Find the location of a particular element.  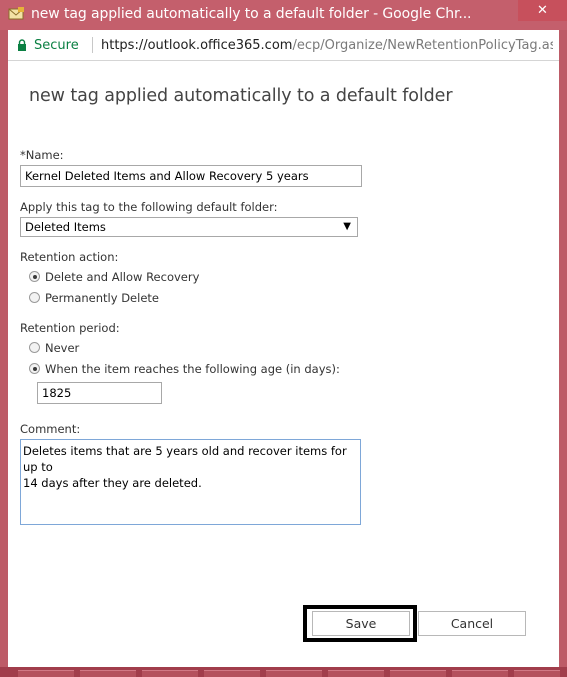

radio-label: Delete and Allow Recovery is located at coordinates (122, 277).